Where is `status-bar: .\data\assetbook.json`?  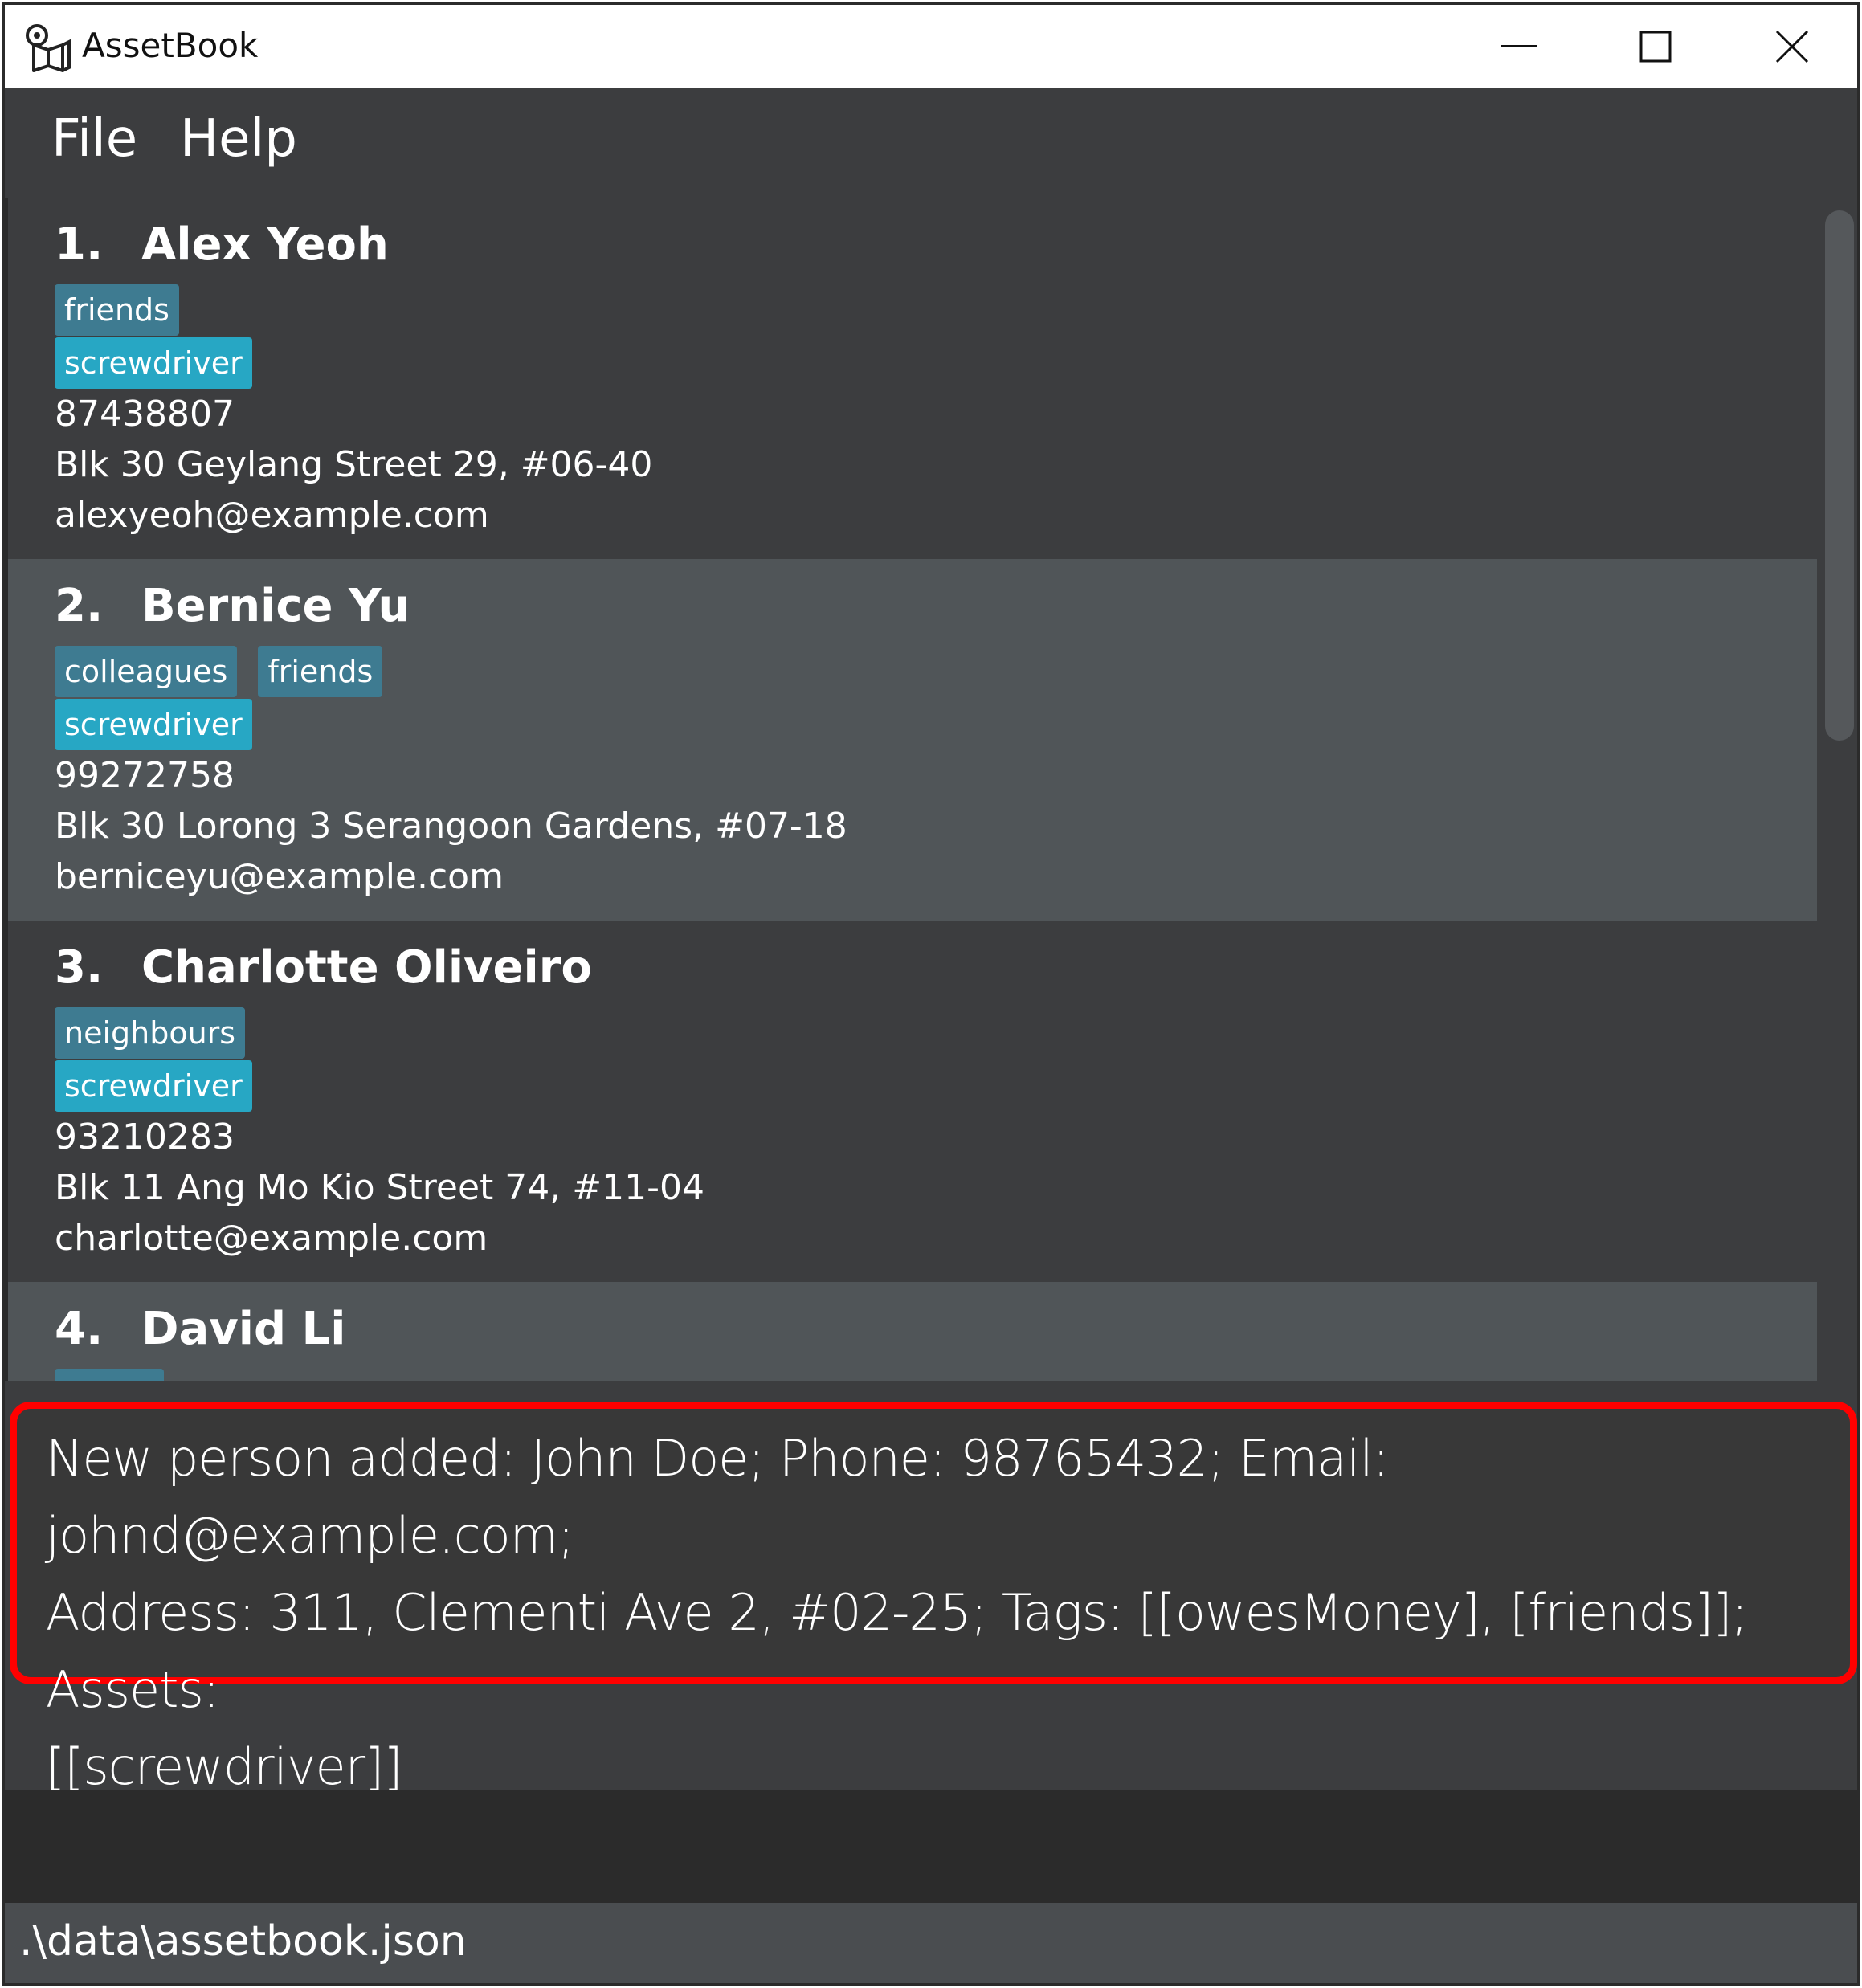 status-bar: .\data\assetbook.json is located at coordinates (931, 1943).